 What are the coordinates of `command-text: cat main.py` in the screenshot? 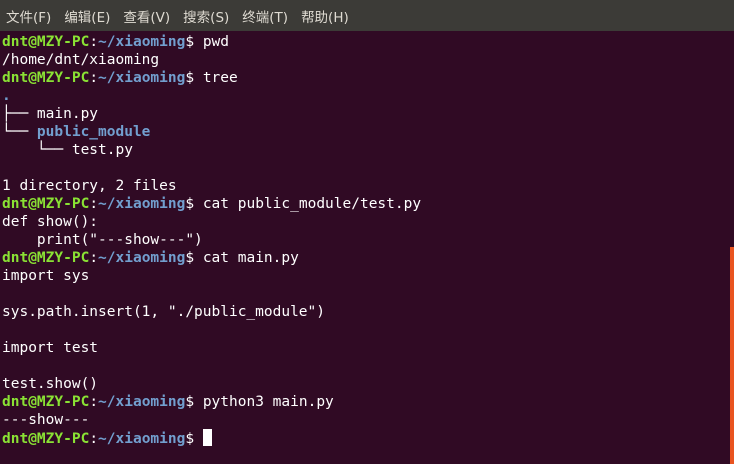 It's located at (250, 258).